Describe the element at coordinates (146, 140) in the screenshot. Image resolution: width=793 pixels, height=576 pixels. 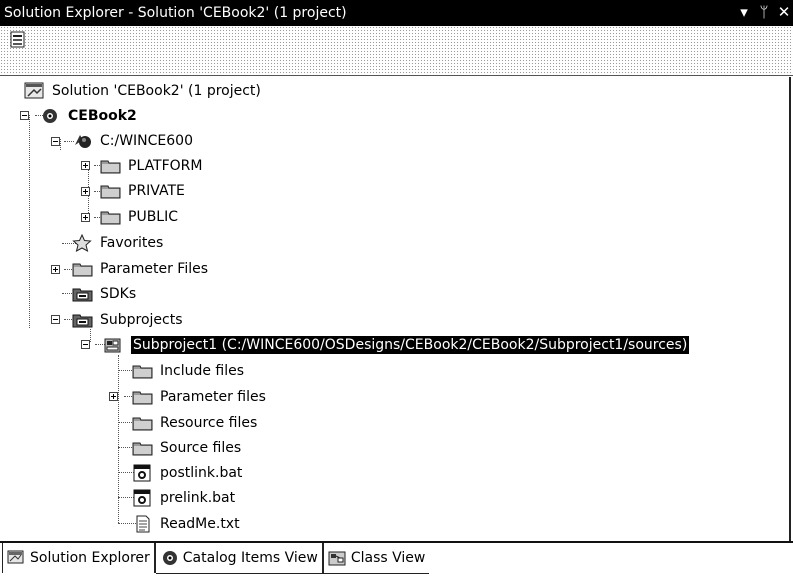
I see `tree-item-label: C:/WINCE600` at that location.